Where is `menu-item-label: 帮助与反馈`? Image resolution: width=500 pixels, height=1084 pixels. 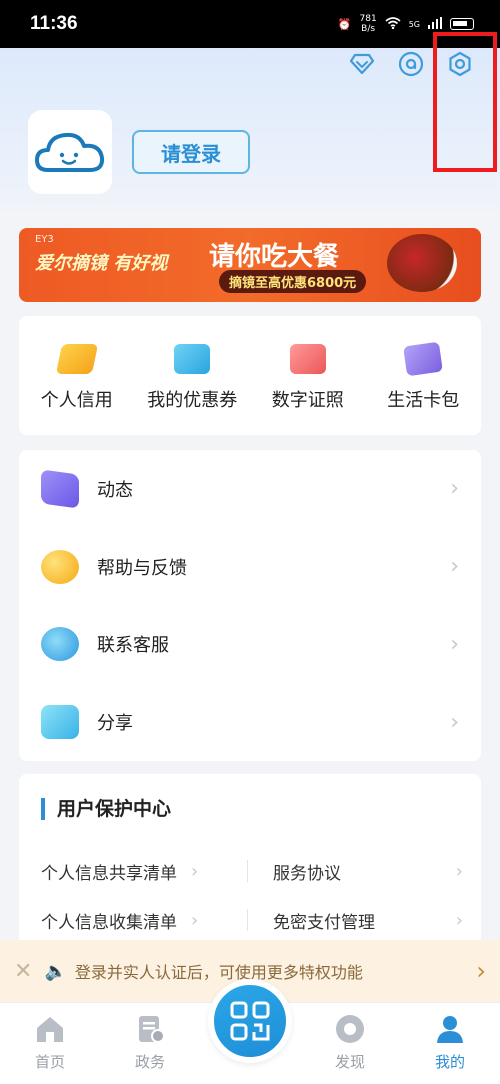
menu-item-label: 帮助与反馈 is located at coordinates (142, 568).